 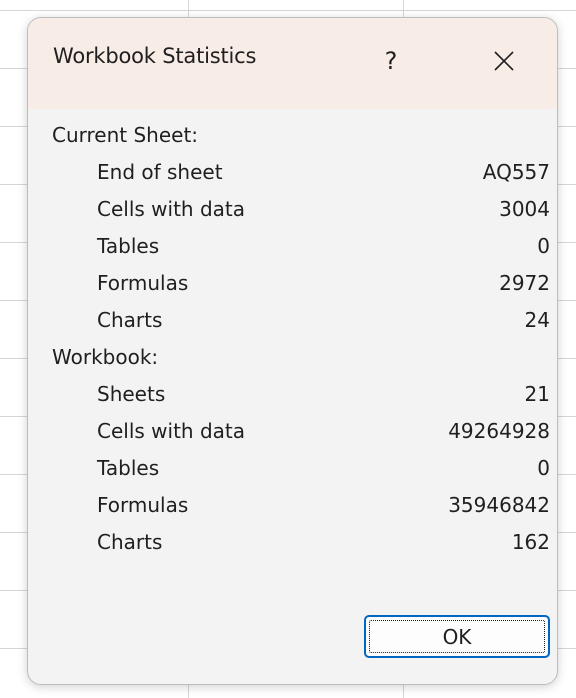 What do you see at coordinates (323, 323) in the screenshot?
I see `stat-row-charts: Charts 24` at bounding box center [323, 323].